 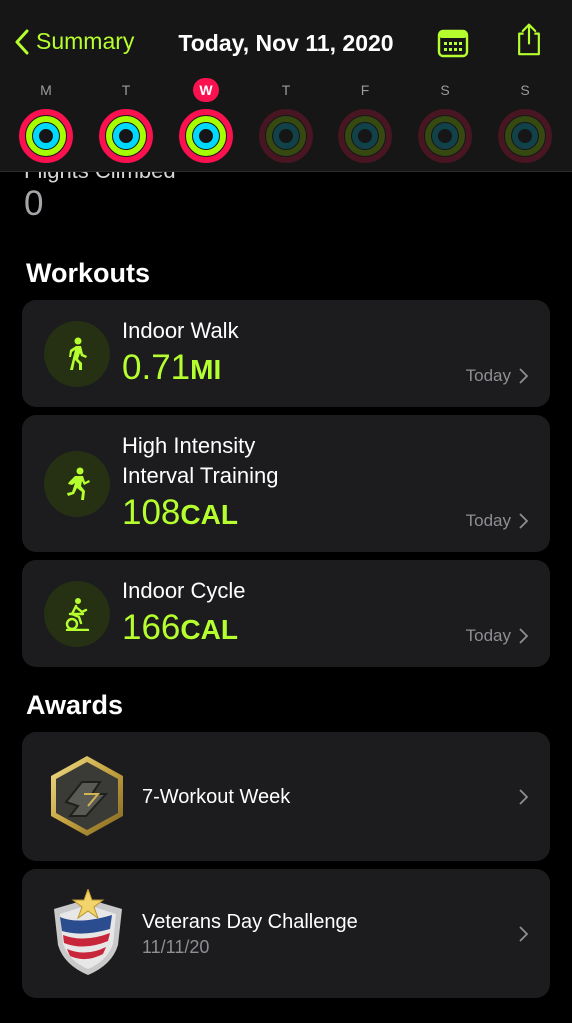 What do you see at coordinates (77, 484) in the screenshot?
I see `hiit-icon` at bounding box center [77, 484].